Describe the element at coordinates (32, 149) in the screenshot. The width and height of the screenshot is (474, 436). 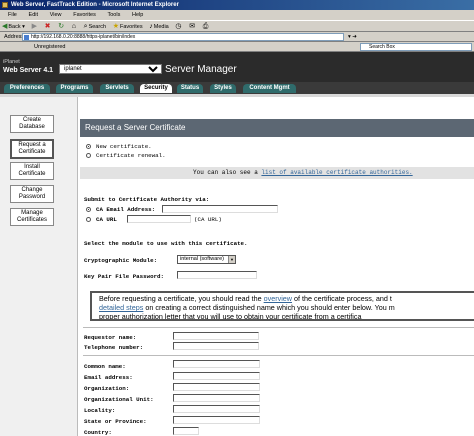
I see `nav-request-certificate: Request a Certificate` at that location.